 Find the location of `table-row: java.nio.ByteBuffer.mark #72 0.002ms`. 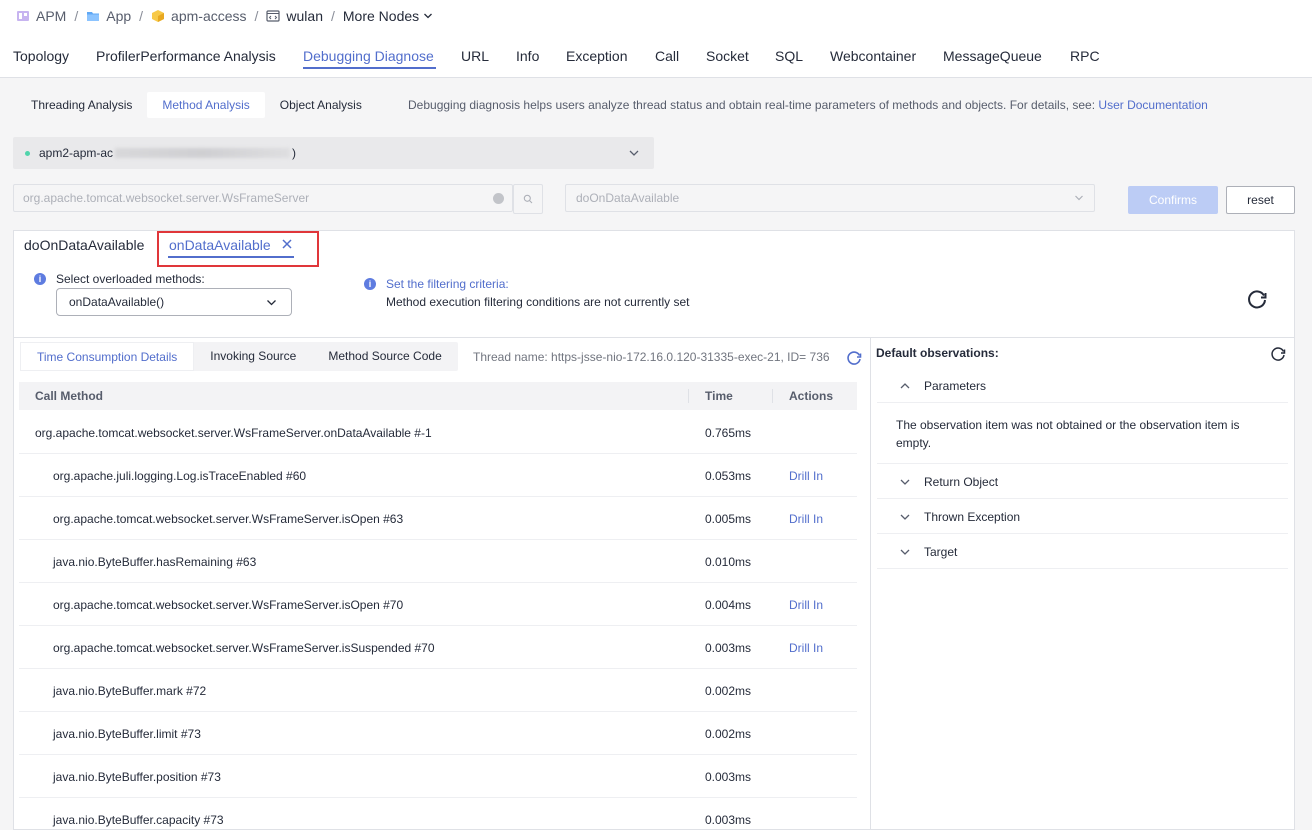

table-row: java.nio.ByteBuffer.mark #72 0.002ms is located at coordinates (438, 690).